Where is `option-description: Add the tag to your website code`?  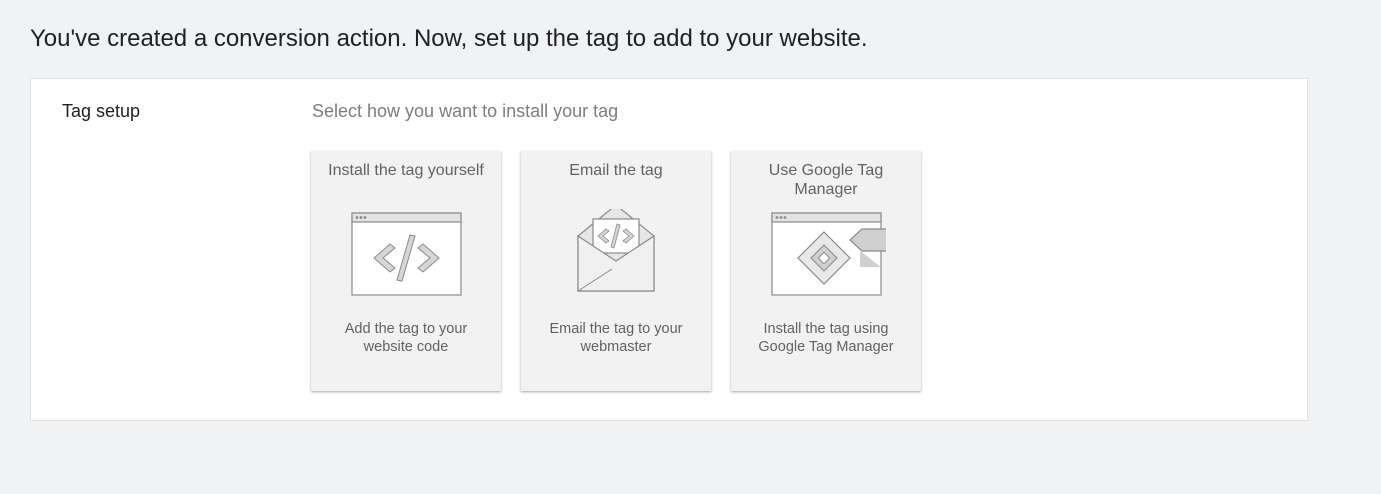
option-description: Add the tag to your website code is located at coordinates (406, 338).